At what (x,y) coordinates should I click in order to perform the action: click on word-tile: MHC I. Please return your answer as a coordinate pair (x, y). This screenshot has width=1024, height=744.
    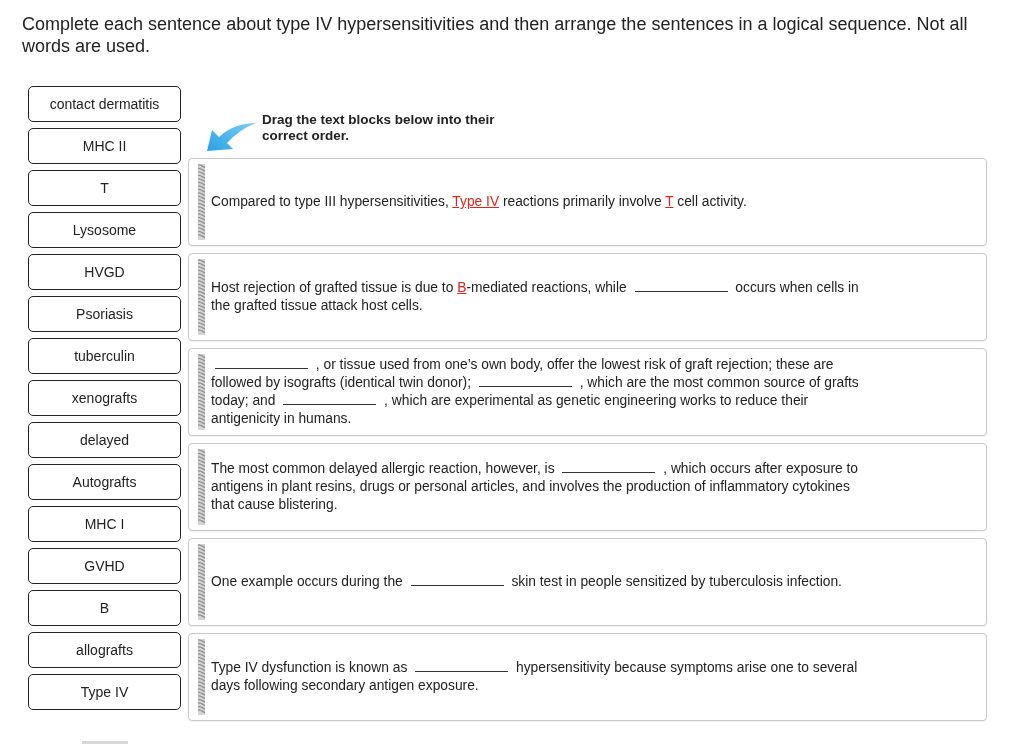
    Looking at the image, I should click on (104, 524).